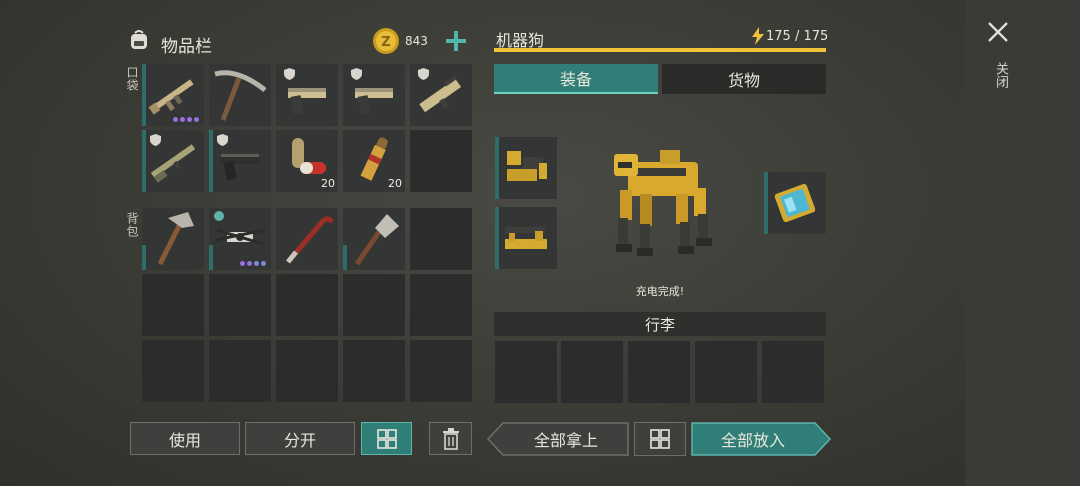 This screenshot has width=1080, height=486. Describe the element at coordinates (1022, 243) in the screenshot. I see `right-side-panel` at that location.